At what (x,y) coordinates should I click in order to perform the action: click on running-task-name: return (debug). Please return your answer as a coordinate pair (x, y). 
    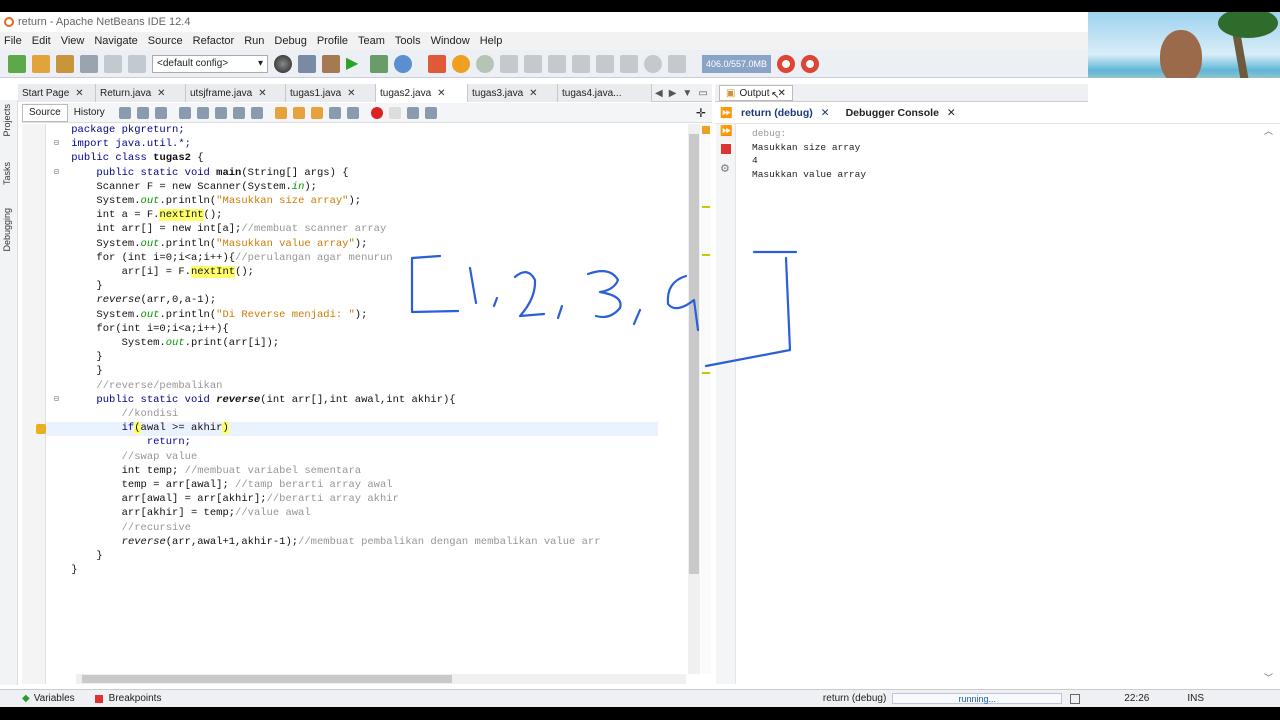
    Looking at the image, I should click on (854, 698).